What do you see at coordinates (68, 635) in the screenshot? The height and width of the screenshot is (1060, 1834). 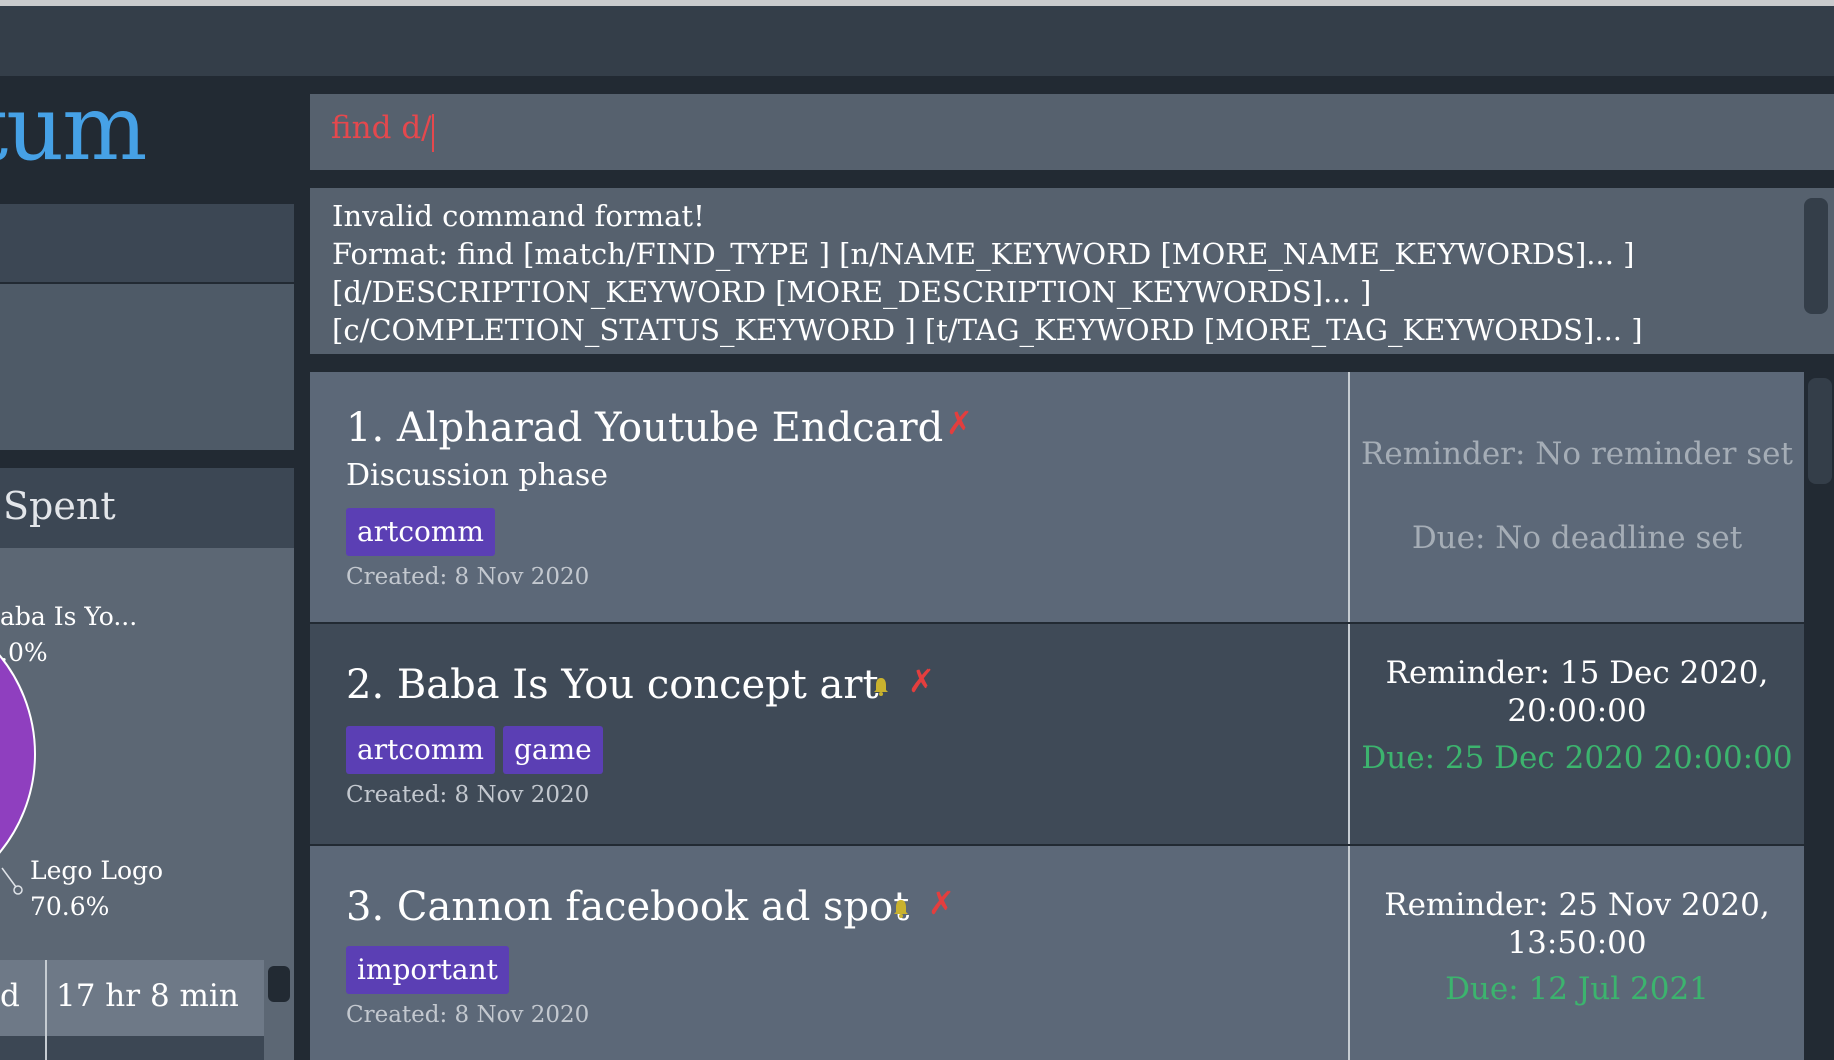 I see `pie-label-baba: aba Is Yo... .0%` at bounding box center [68, 635].